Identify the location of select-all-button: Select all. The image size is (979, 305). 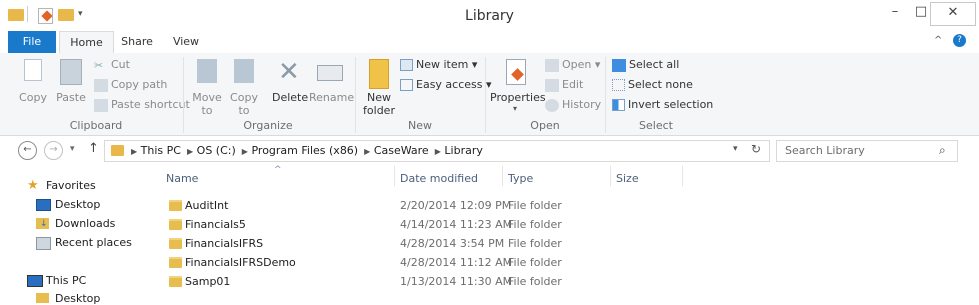
(645, 65).